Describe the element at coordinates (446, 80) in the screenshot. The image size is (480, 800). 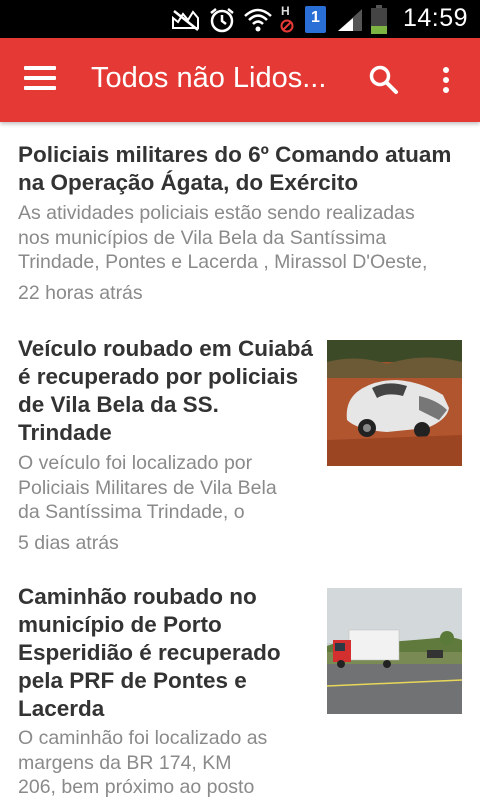
I see `more-vert-icon` at that location.